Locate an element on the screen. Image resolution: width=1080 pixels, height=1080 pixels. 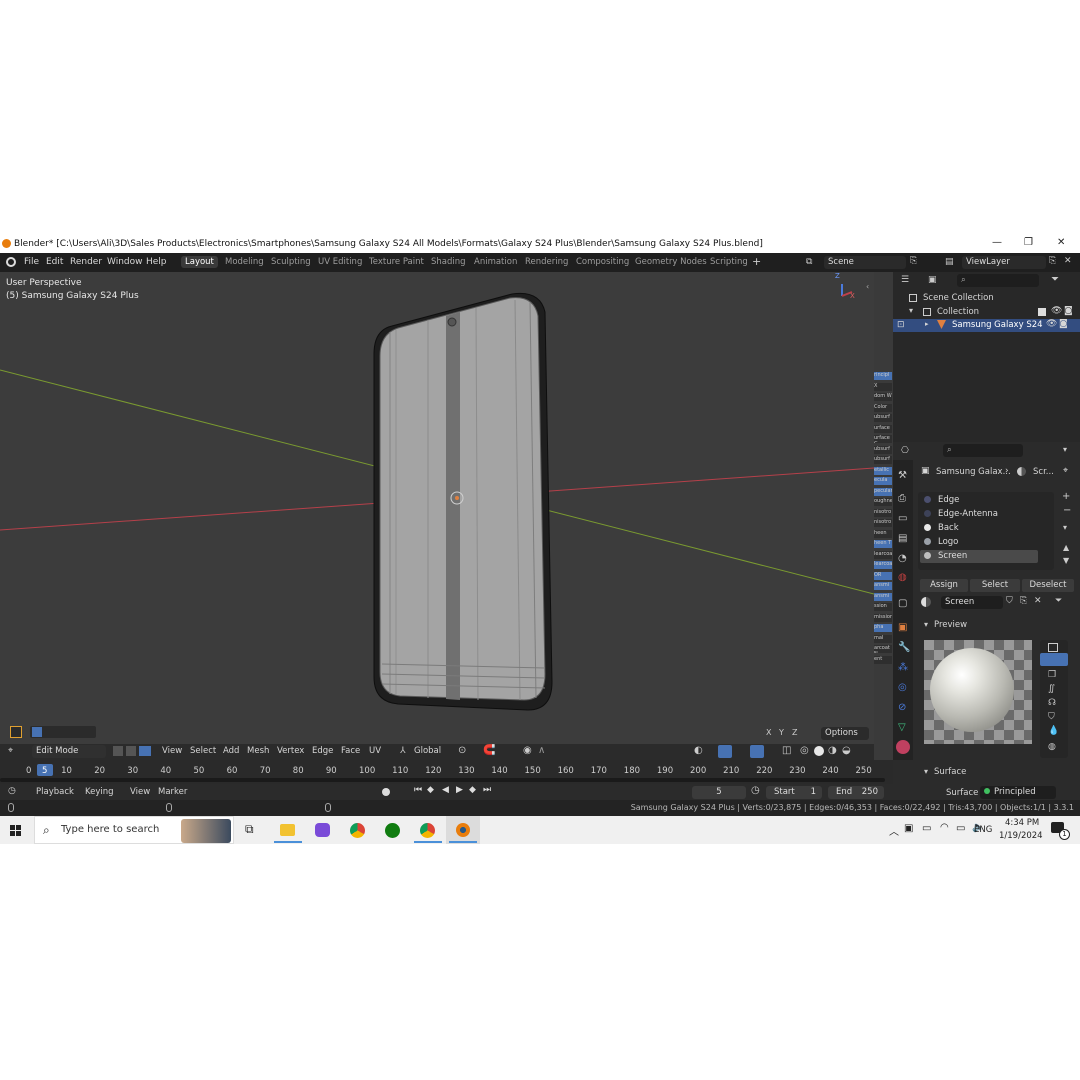
wifi-icon: ◠ is located at coordinates (944, 827).